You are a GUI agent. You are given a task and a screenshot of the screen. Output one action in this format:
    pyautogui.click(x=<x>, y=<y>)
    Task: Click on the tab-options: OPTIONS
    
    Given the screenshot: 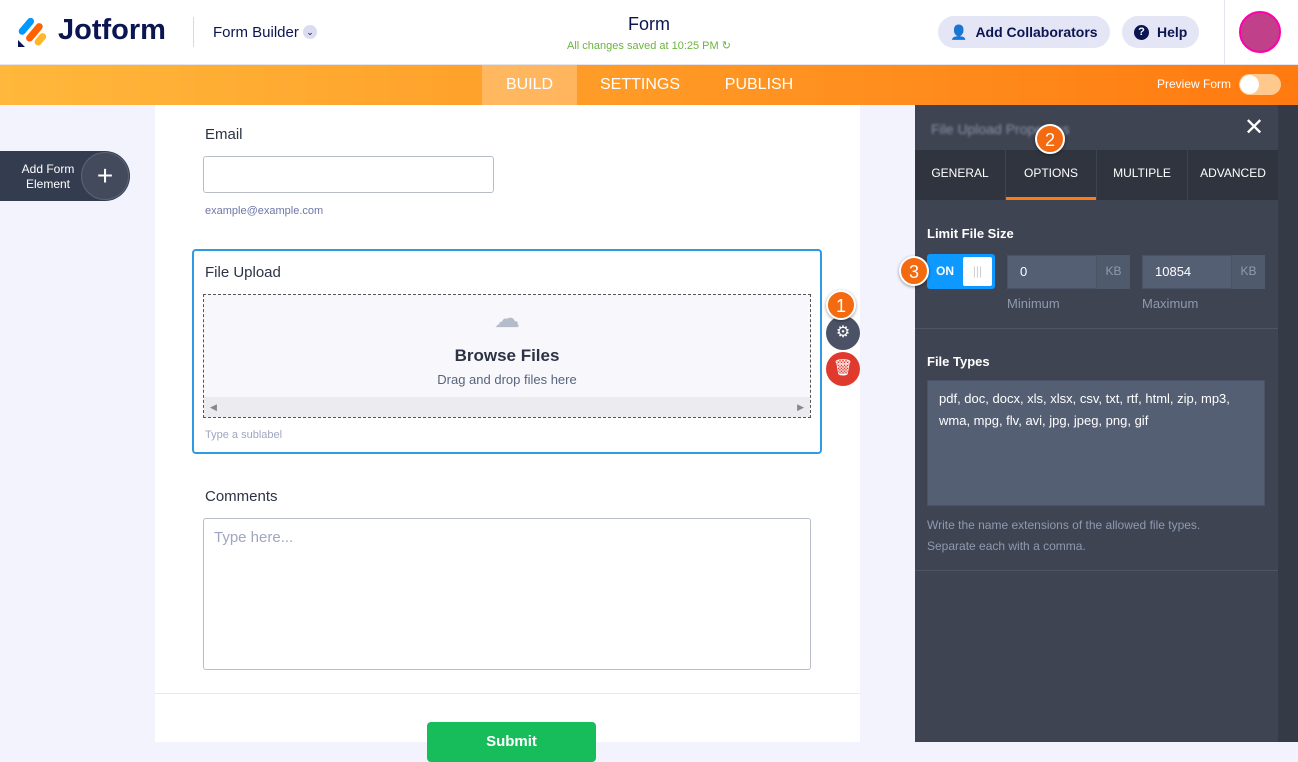 What is the action you would take?
    pyautogui.click(x=1051, y=175)
    